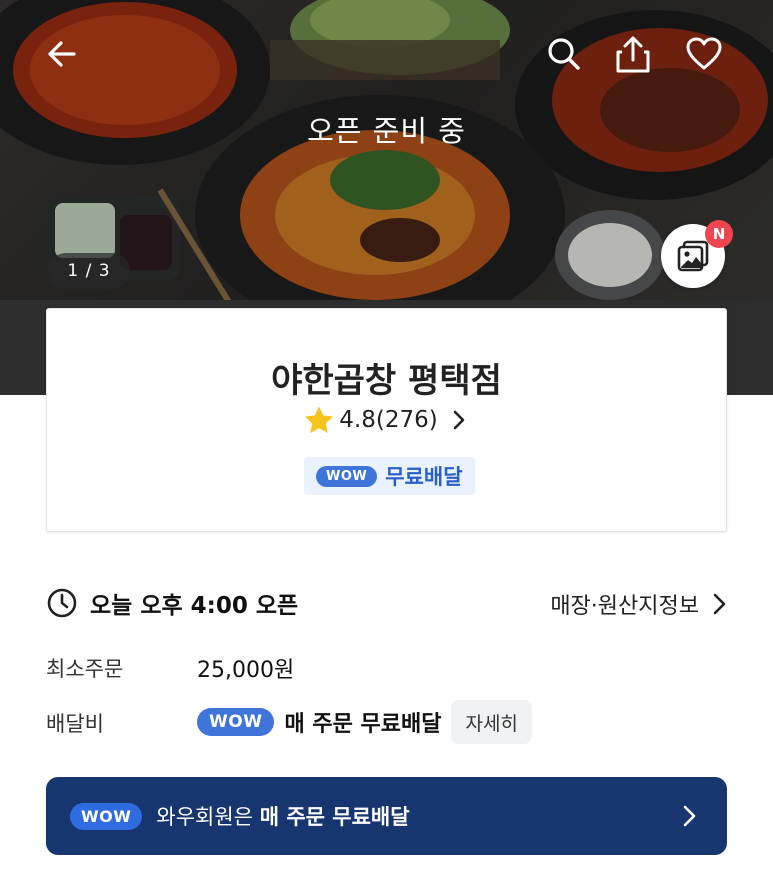  I want to click on clock-icon, so click(62, 603).